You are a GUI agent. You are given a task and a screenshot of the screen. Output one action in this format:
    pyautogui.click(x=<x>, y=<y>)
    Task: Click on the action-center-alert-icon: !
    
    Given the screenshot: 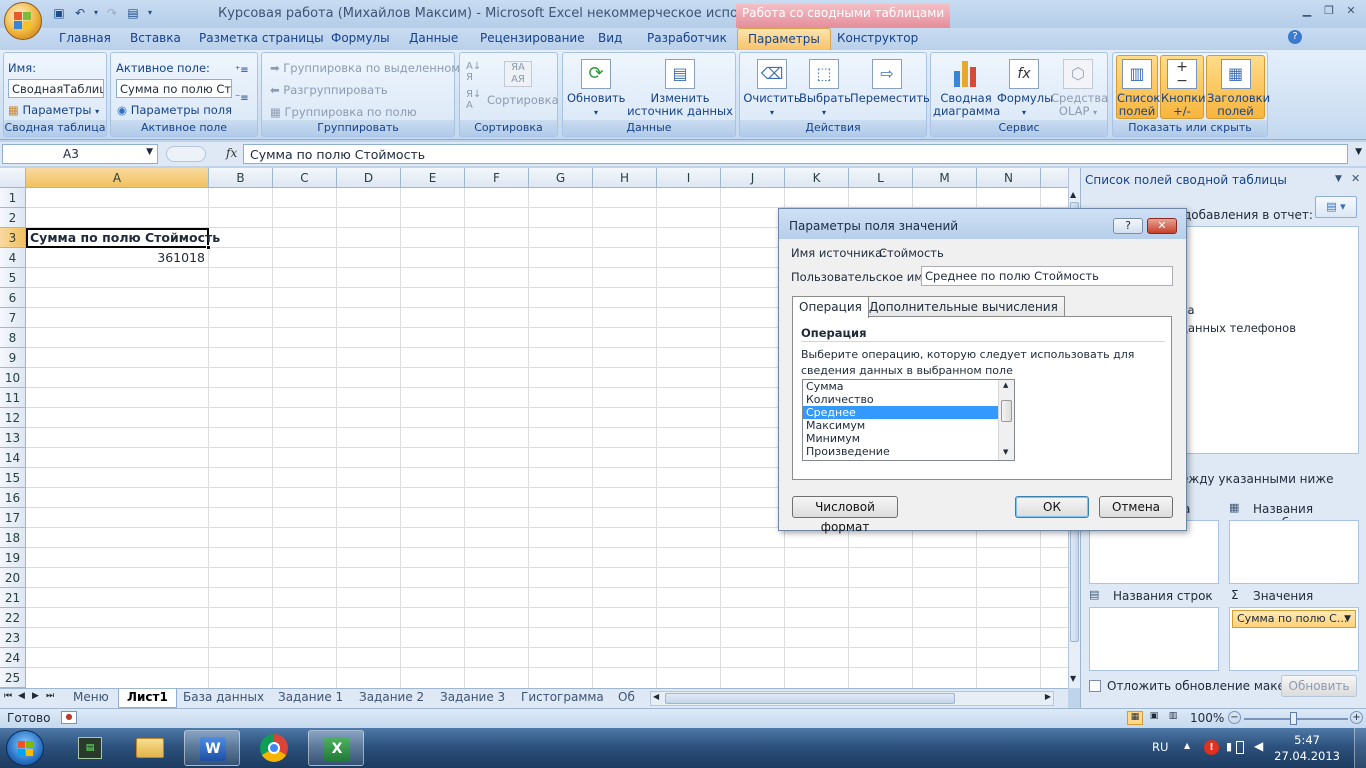 What is the action you would take?
    pyautogui.click(x=1211, y=747)
    